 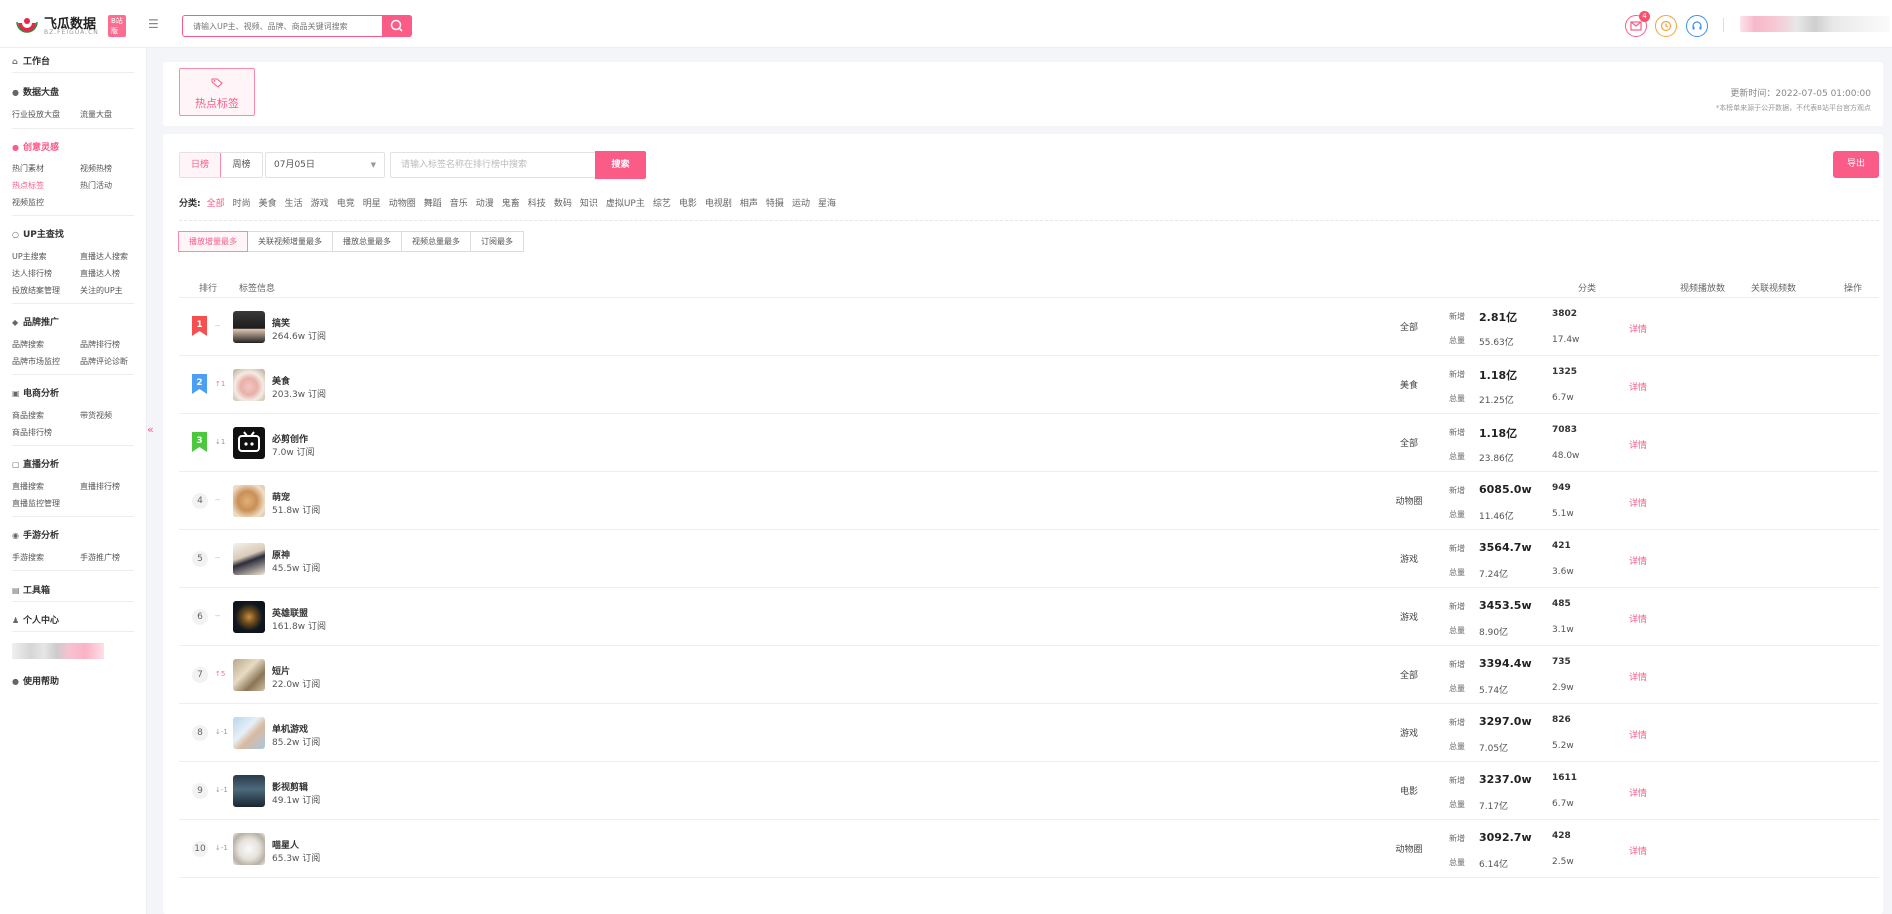 What do you see at coordinates (436, 241) in the screenshot?
I see `sort-option: 视频总量最多` at bounding box center [436, 241].